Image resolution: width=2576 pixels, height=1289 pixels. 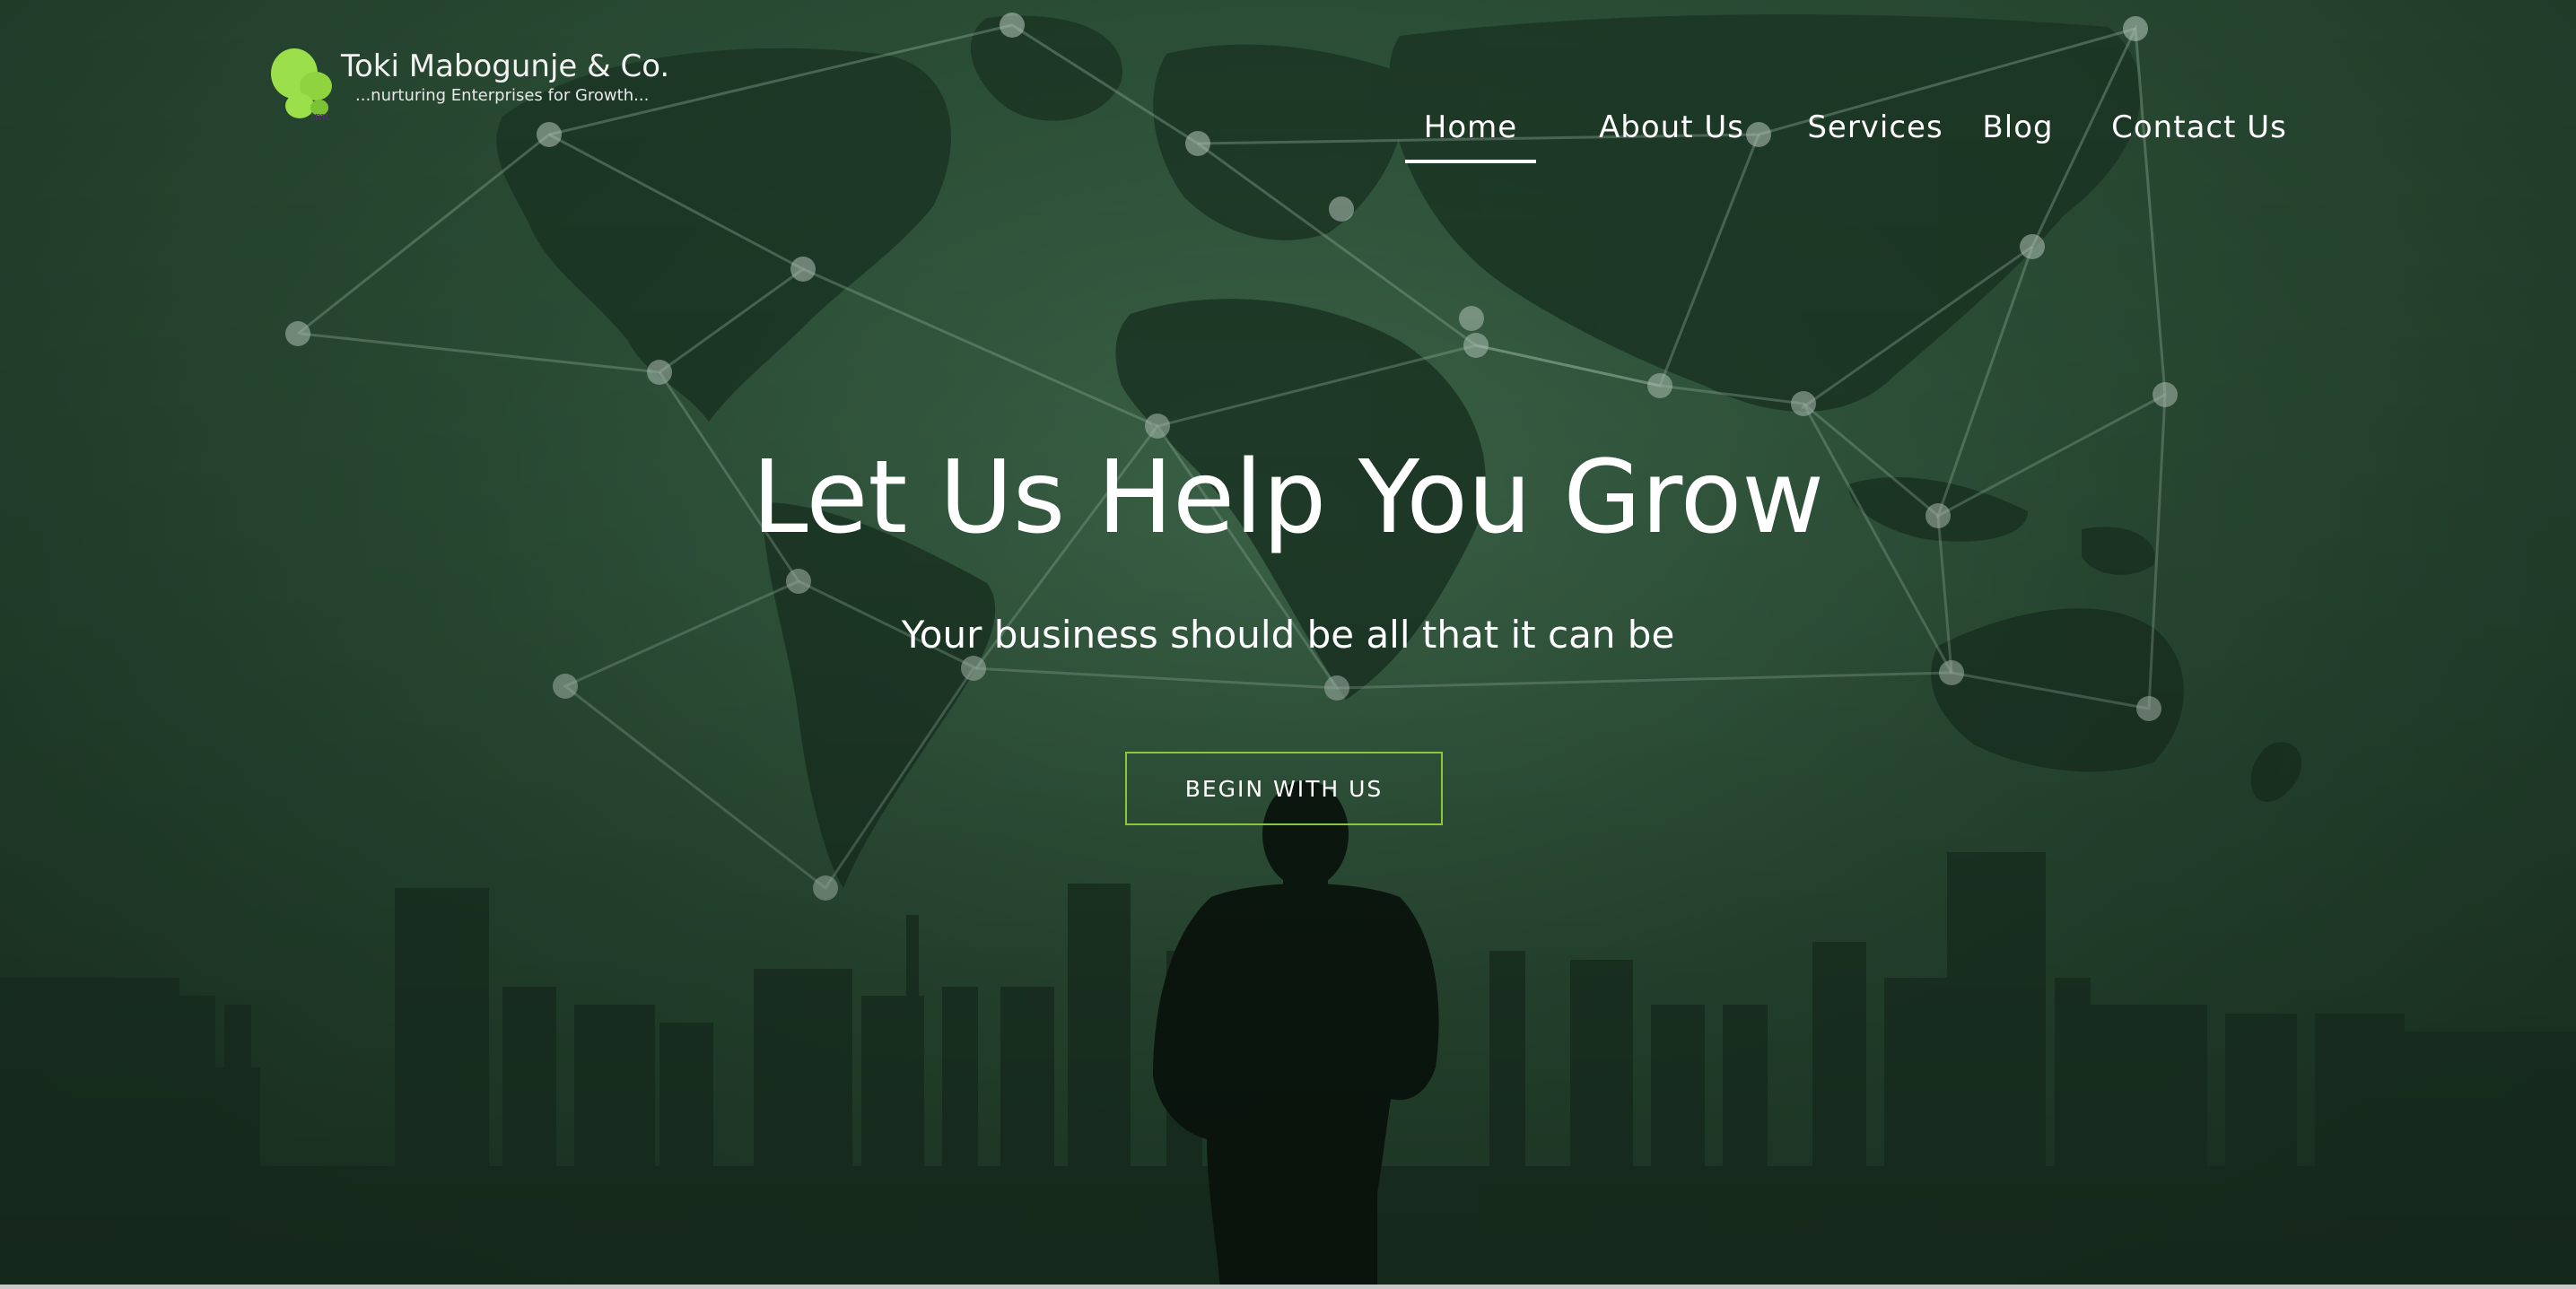 I want to click on page-bottom-edge, so click(x=1288, y=1287).